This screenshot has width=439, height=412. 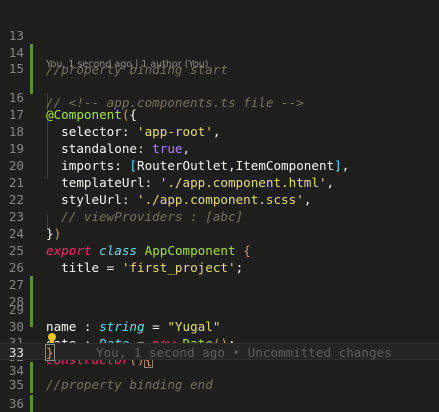 What do you see at coordinates (219, 403) in the screenshot?
I see `code-line-36: 36` at bounding box center [219, 403].